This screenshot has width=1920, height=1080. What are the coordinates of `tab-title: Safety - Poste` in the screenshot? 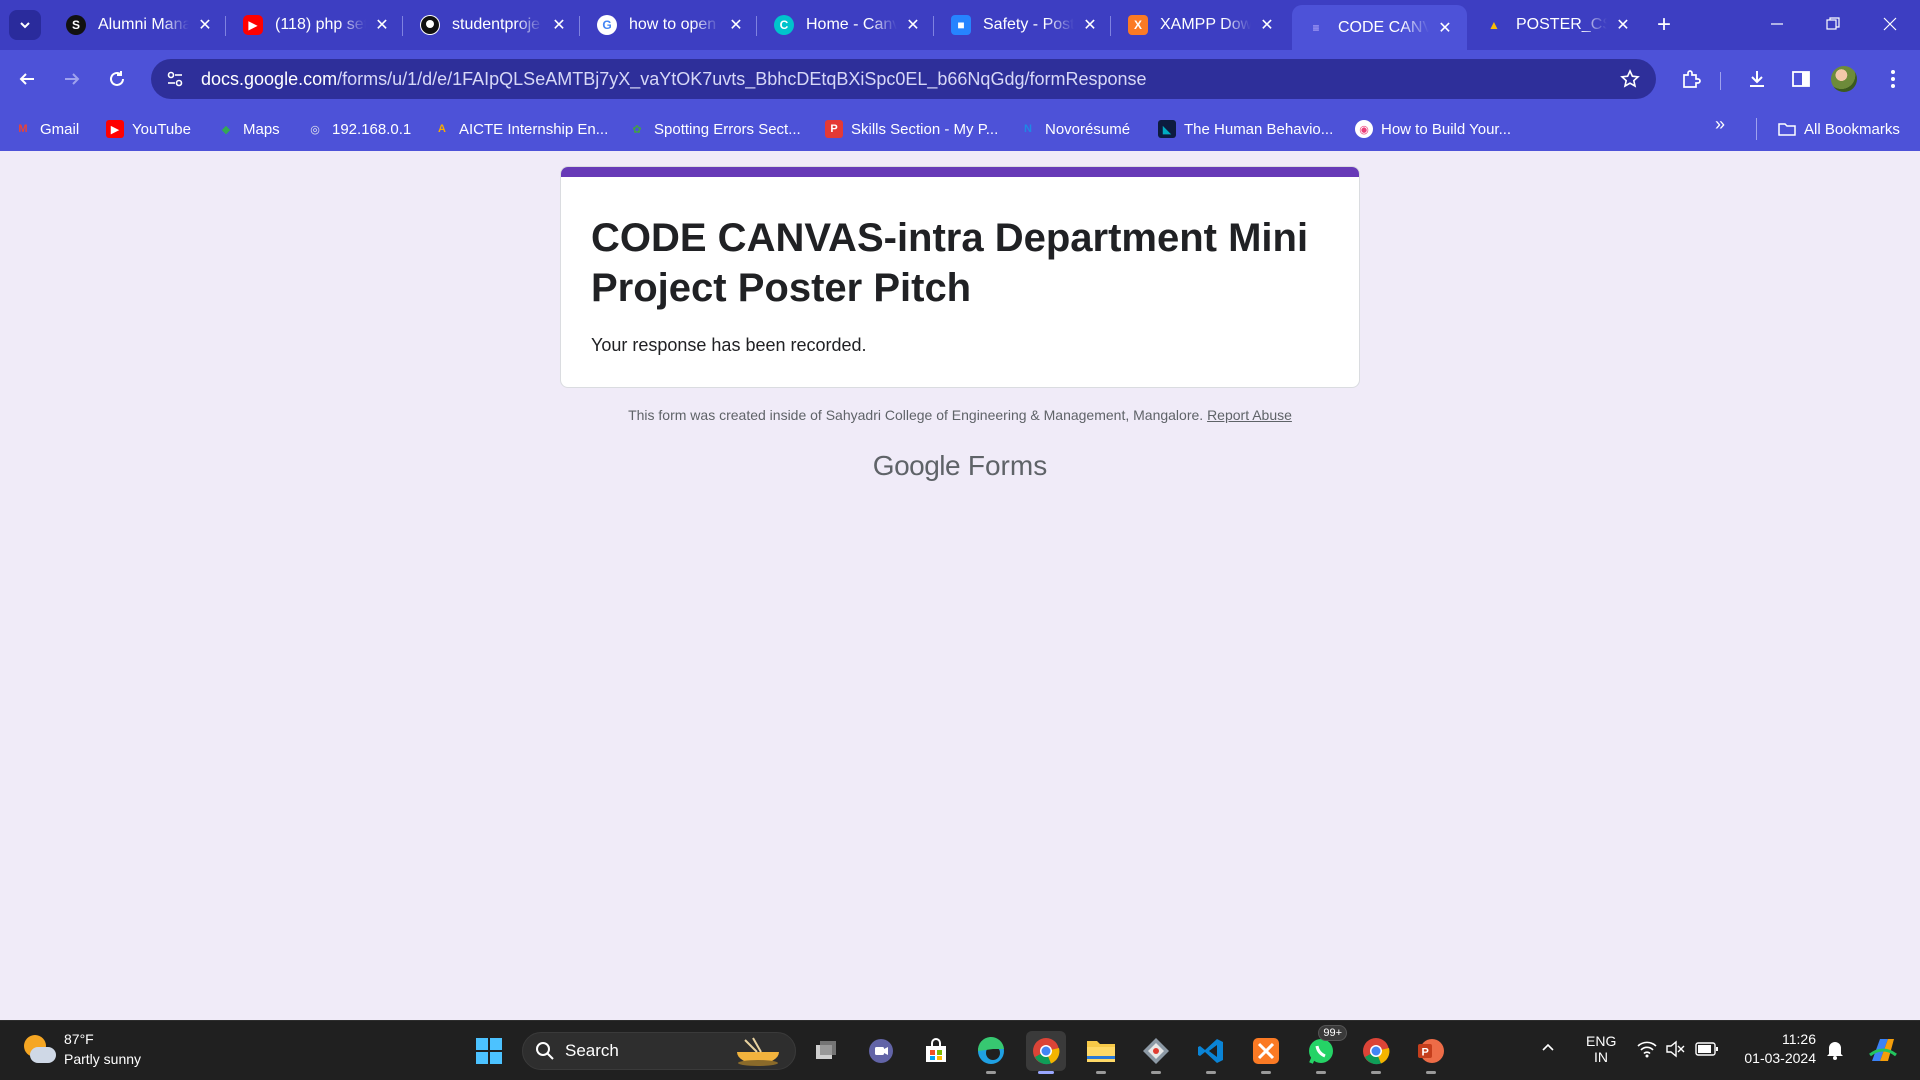 It's located at (1028, 24).